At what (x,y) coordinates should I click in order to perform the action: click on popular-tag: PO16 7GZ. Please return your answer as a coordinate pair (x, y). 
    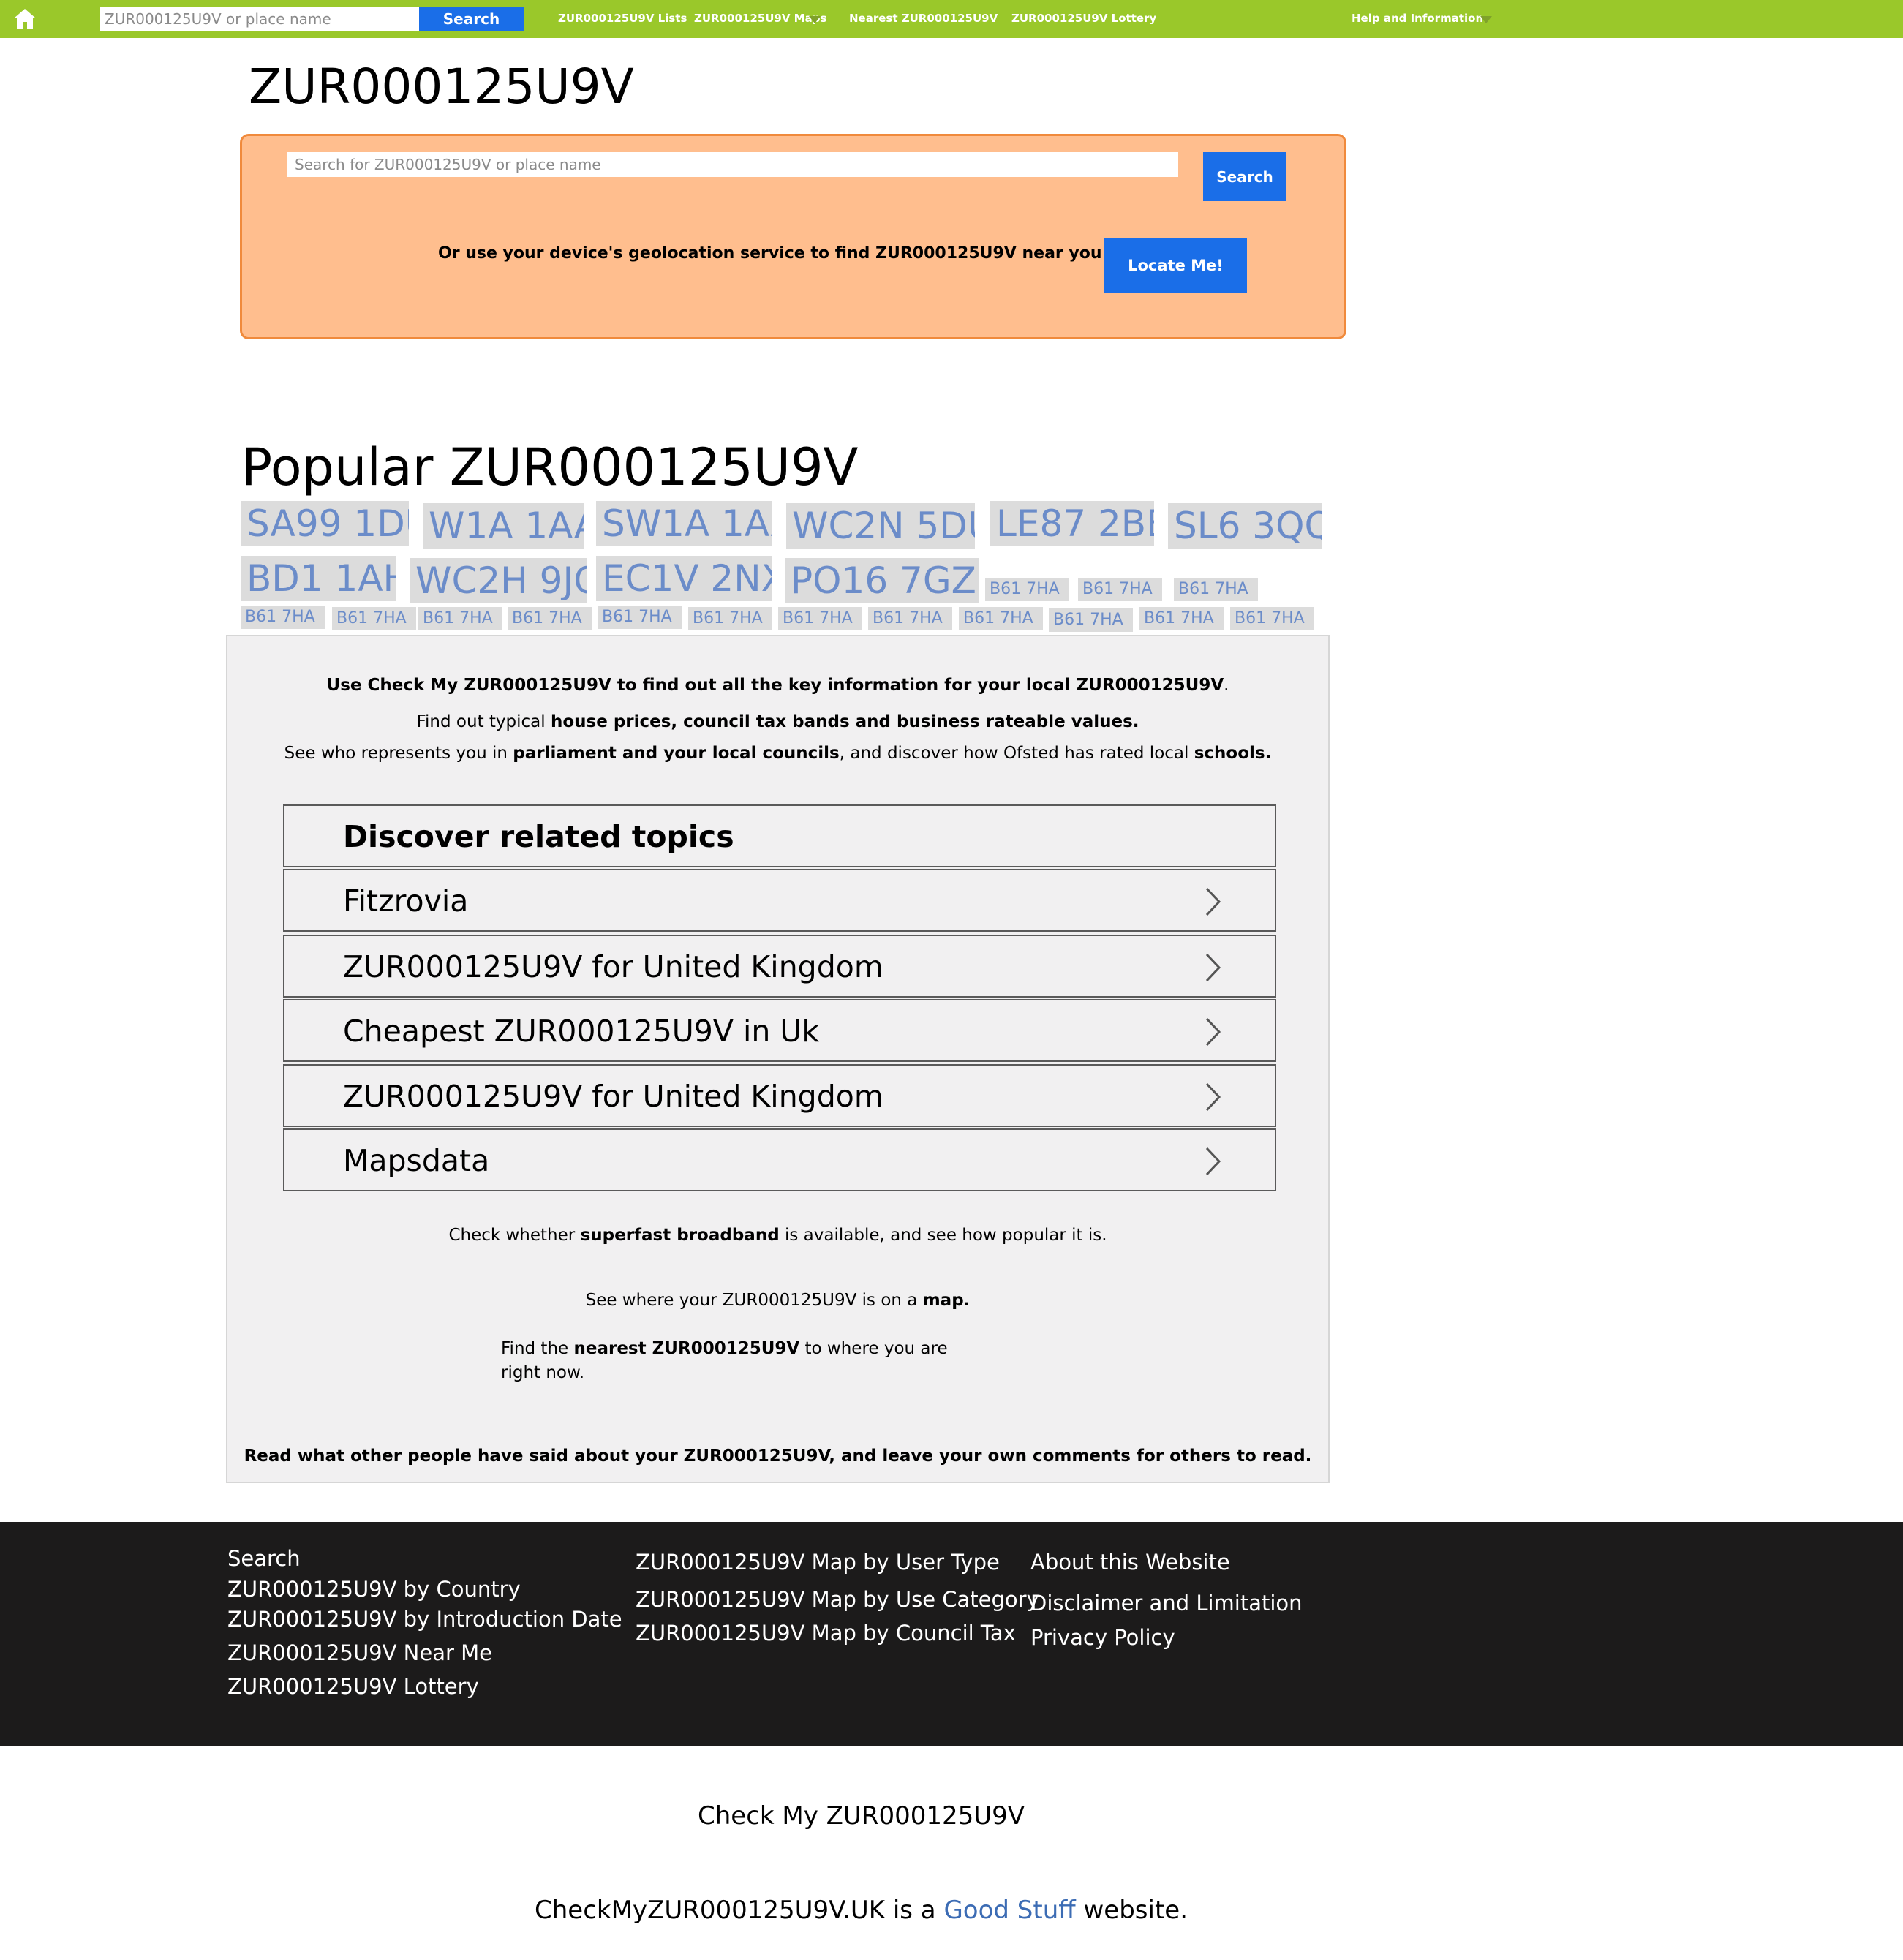
    Looking at the image, I should click on (882, 580).